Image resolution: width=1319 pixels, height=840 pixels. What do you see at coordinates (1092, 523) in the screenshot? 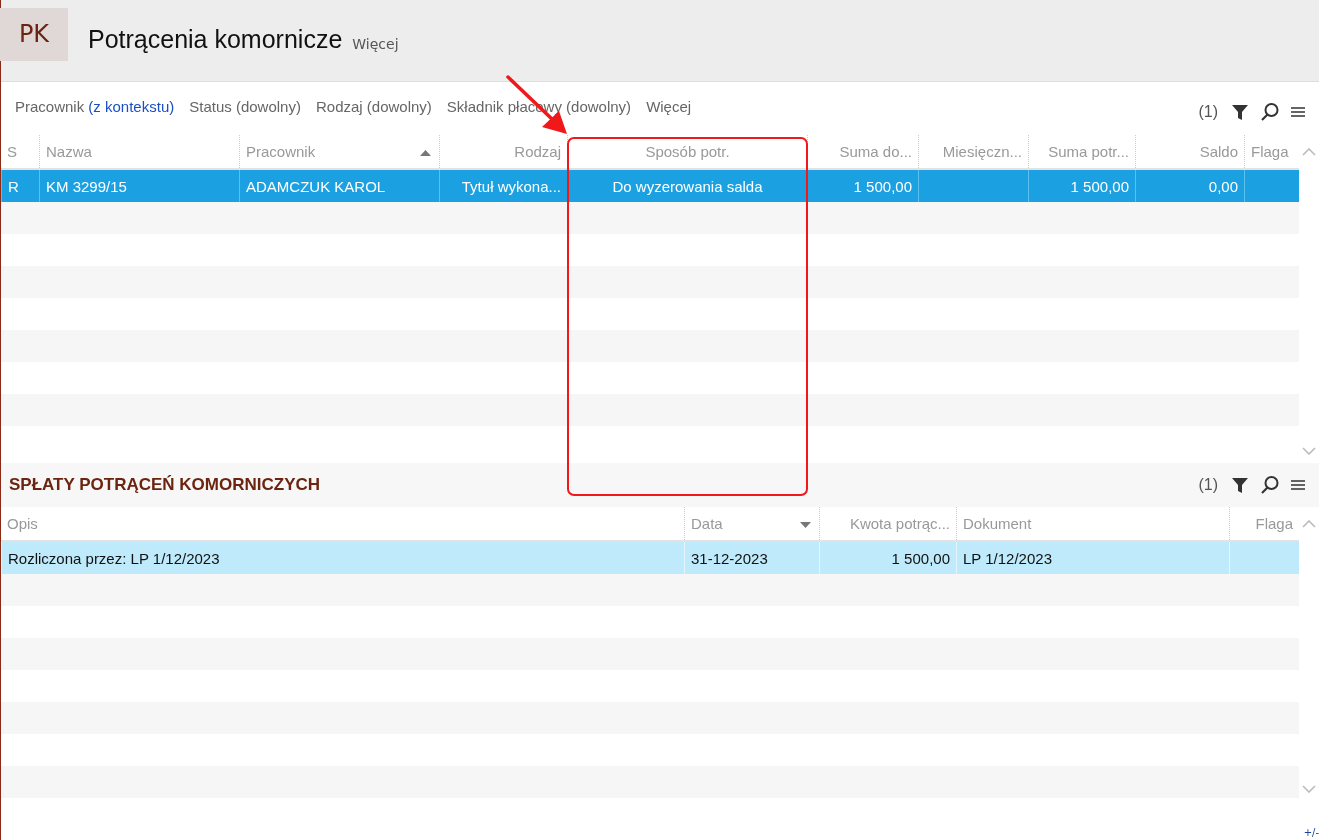
I see `column-header: Dokument` at bounding box center [1092, 523].